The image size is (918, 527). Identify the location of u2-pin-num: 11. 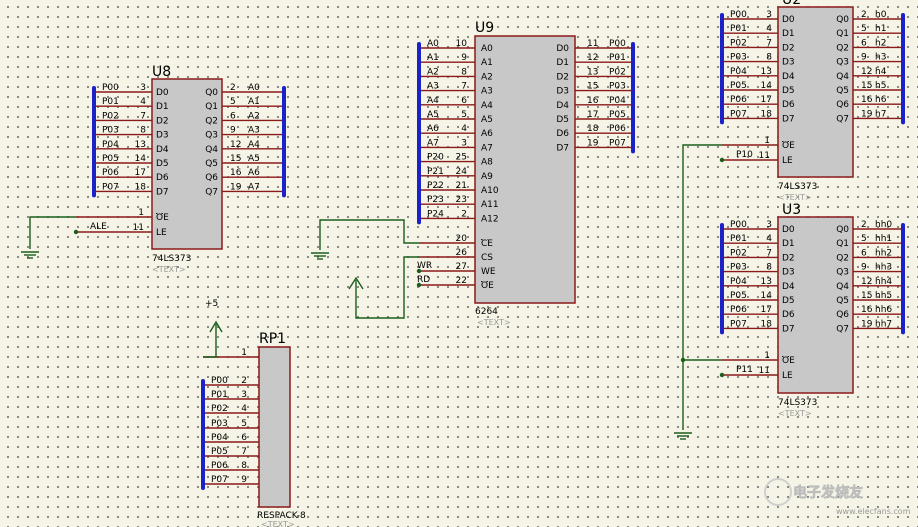
(764, 156).